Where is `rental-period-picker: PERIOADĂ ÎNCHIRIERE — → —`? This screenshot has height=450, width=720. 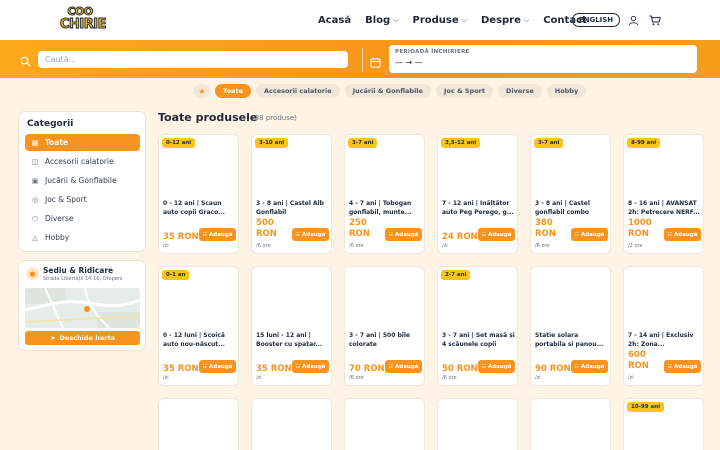 rental-period-picker: PERIOADĂ ÎNCHIRIERE — → — is located at coordinates (543, 59).